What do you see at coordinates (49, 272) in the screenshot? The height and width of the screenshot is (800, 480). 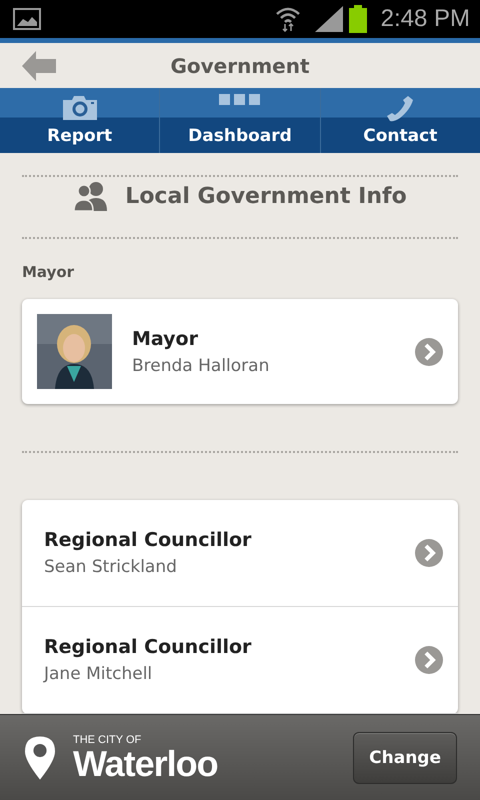 I see `group-label: Mayor` at bounding box center [49, 272].